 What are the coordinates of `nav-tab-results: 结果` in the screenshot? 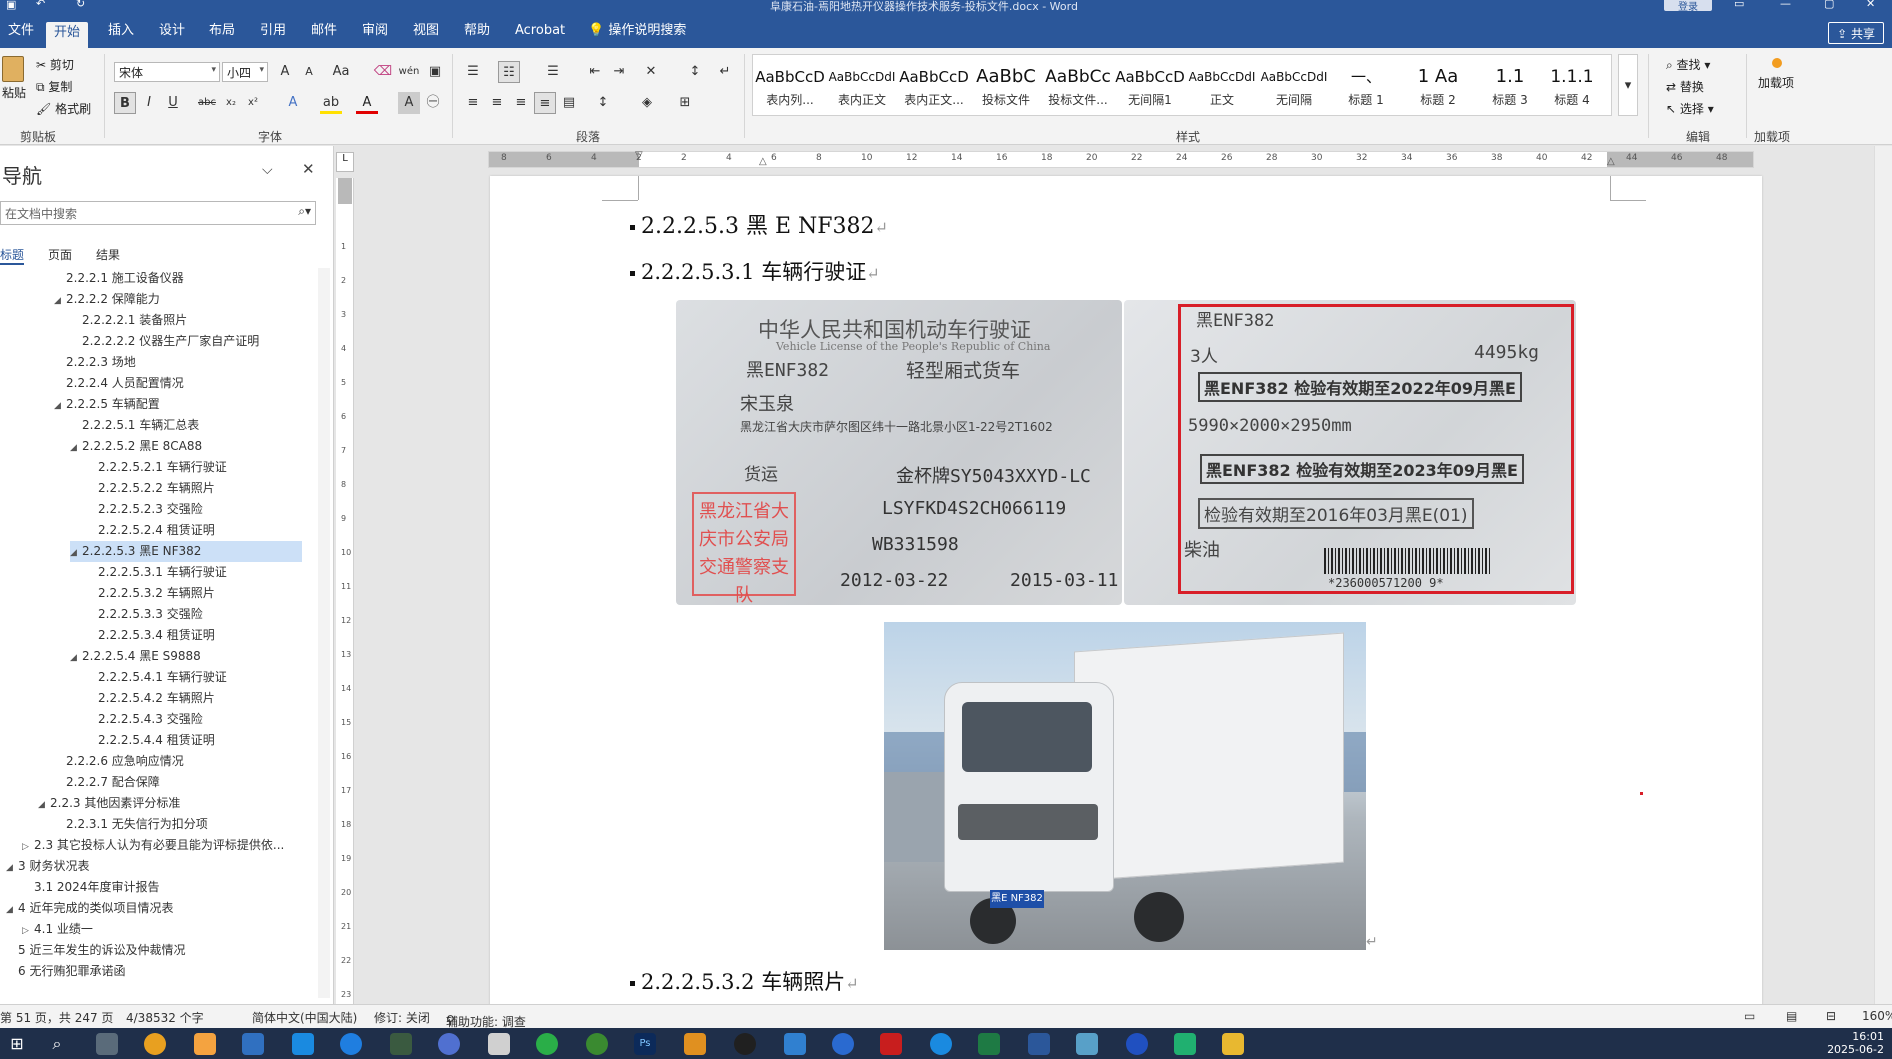 It's located at (108, 254).